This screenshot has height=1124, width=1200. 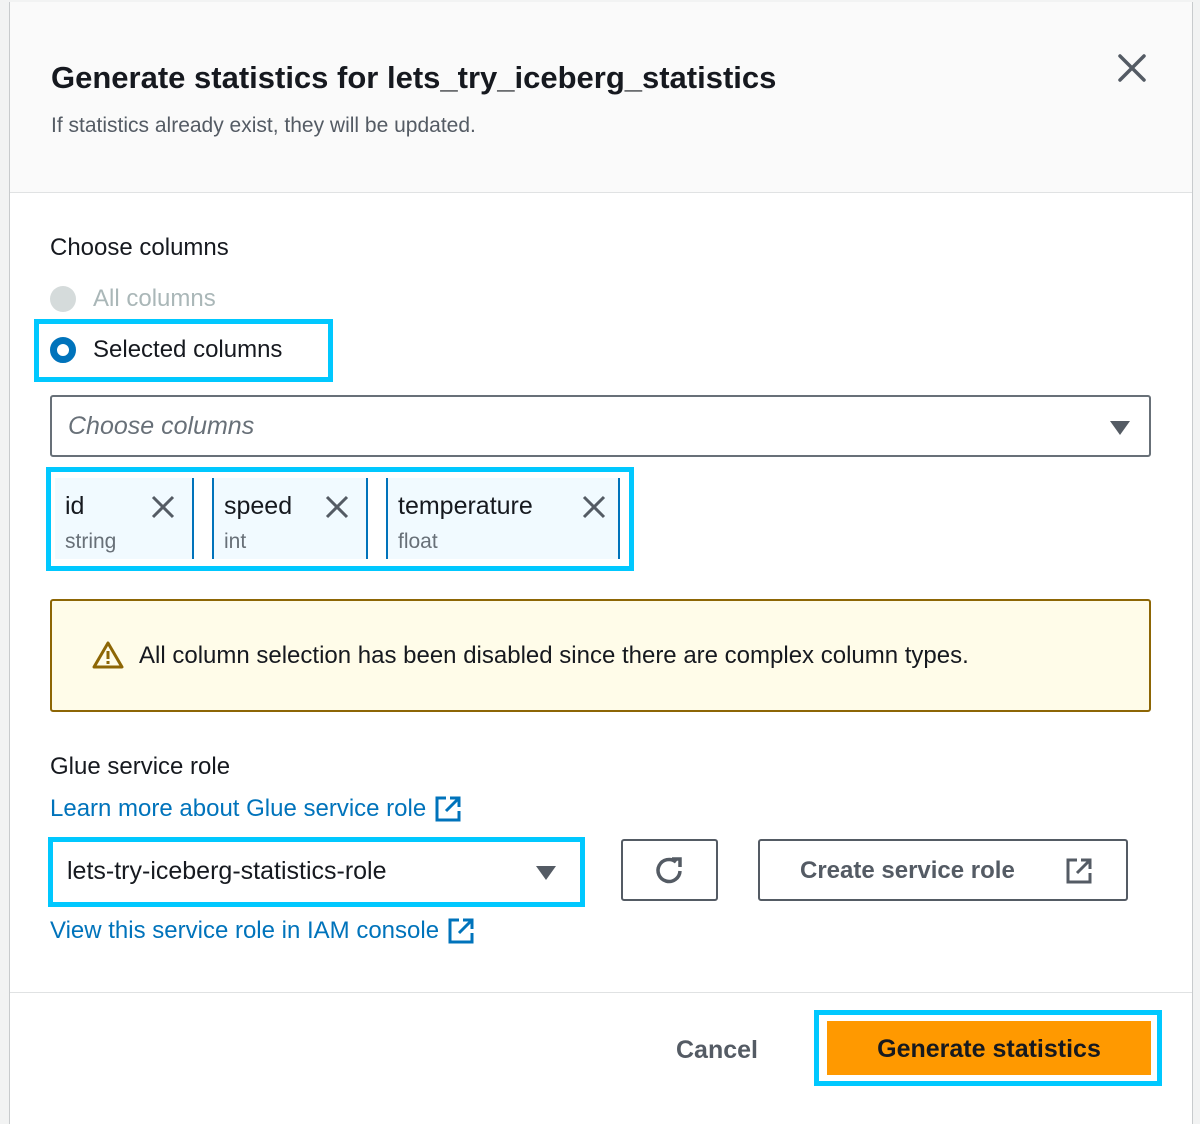 I want to click on choose-columns-label: Choose columns, so click(x=139, y=247).